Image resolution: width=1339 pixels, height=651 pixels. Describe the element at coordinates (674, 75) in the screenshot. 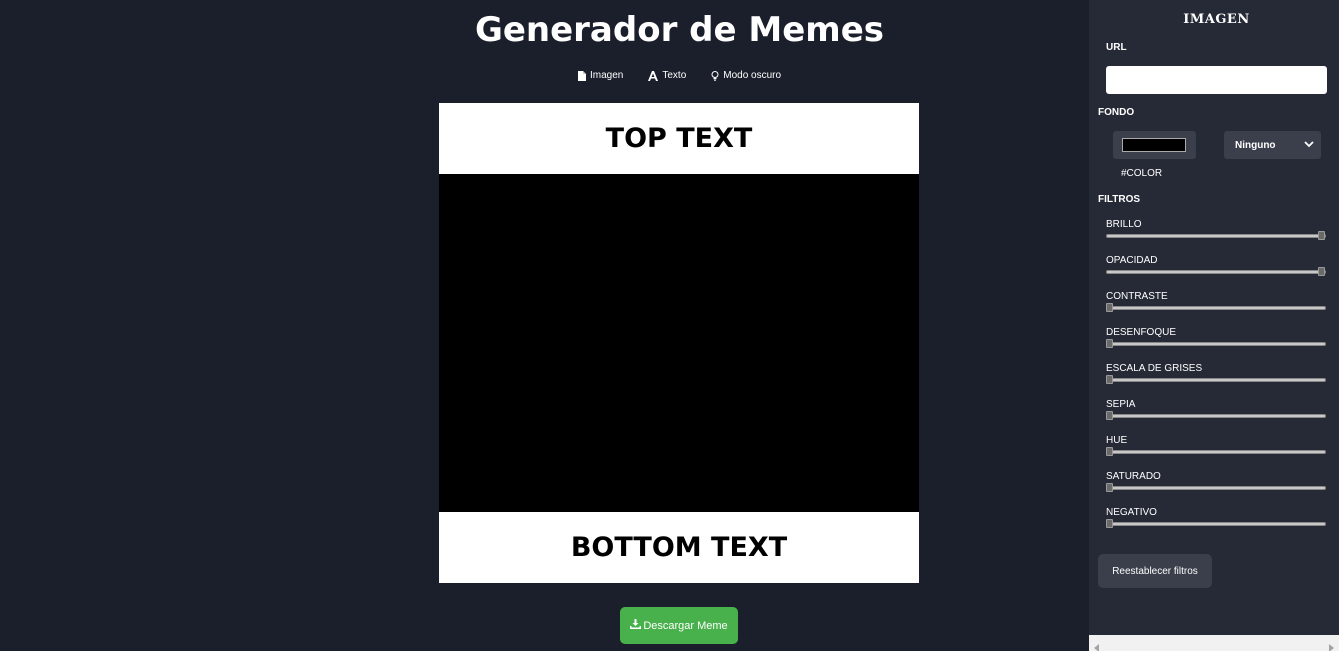

I see `nav-texto-label: Texto` at that location.